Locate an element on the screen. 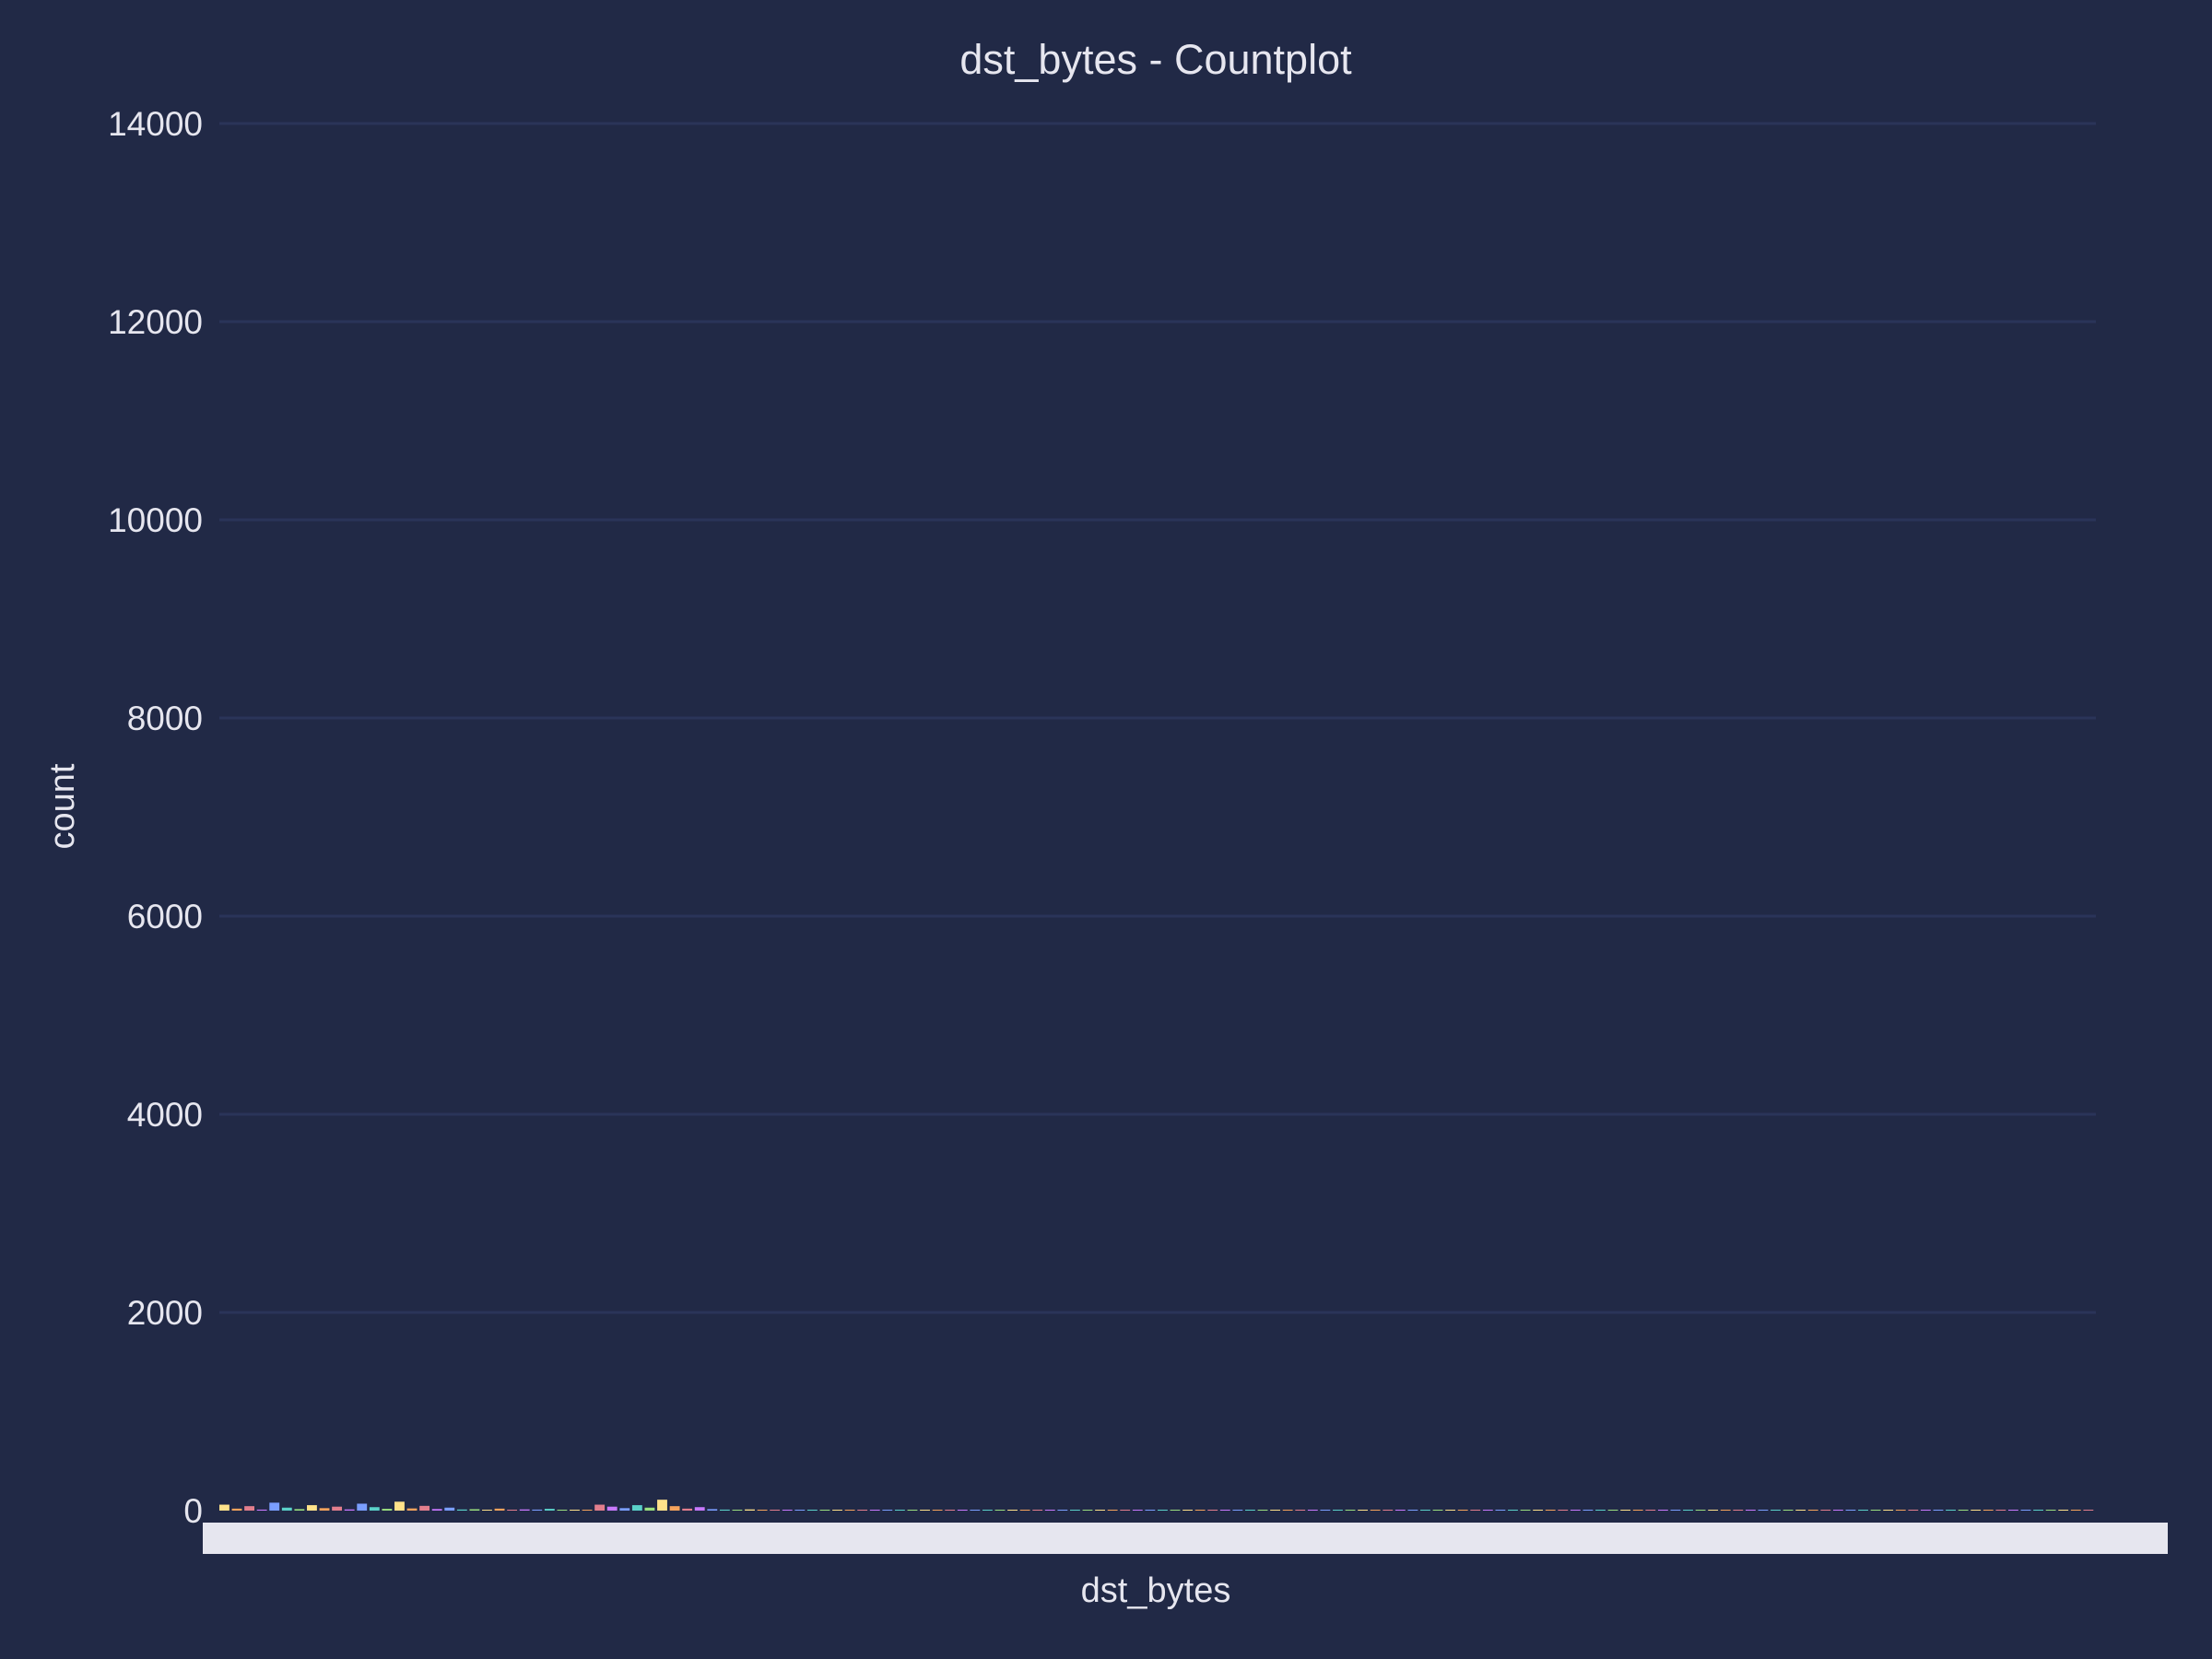 The image size is (2212, 1659). y-tick-label: 14000 is located at coordinates (155, 124).